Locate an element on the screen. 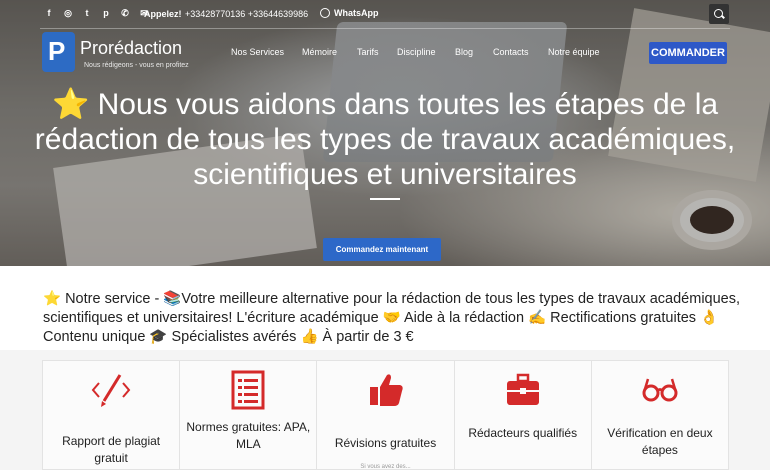 This screenshot has height=470, width=770. star-icon: ⭐ is located at coordinates (70, 104).